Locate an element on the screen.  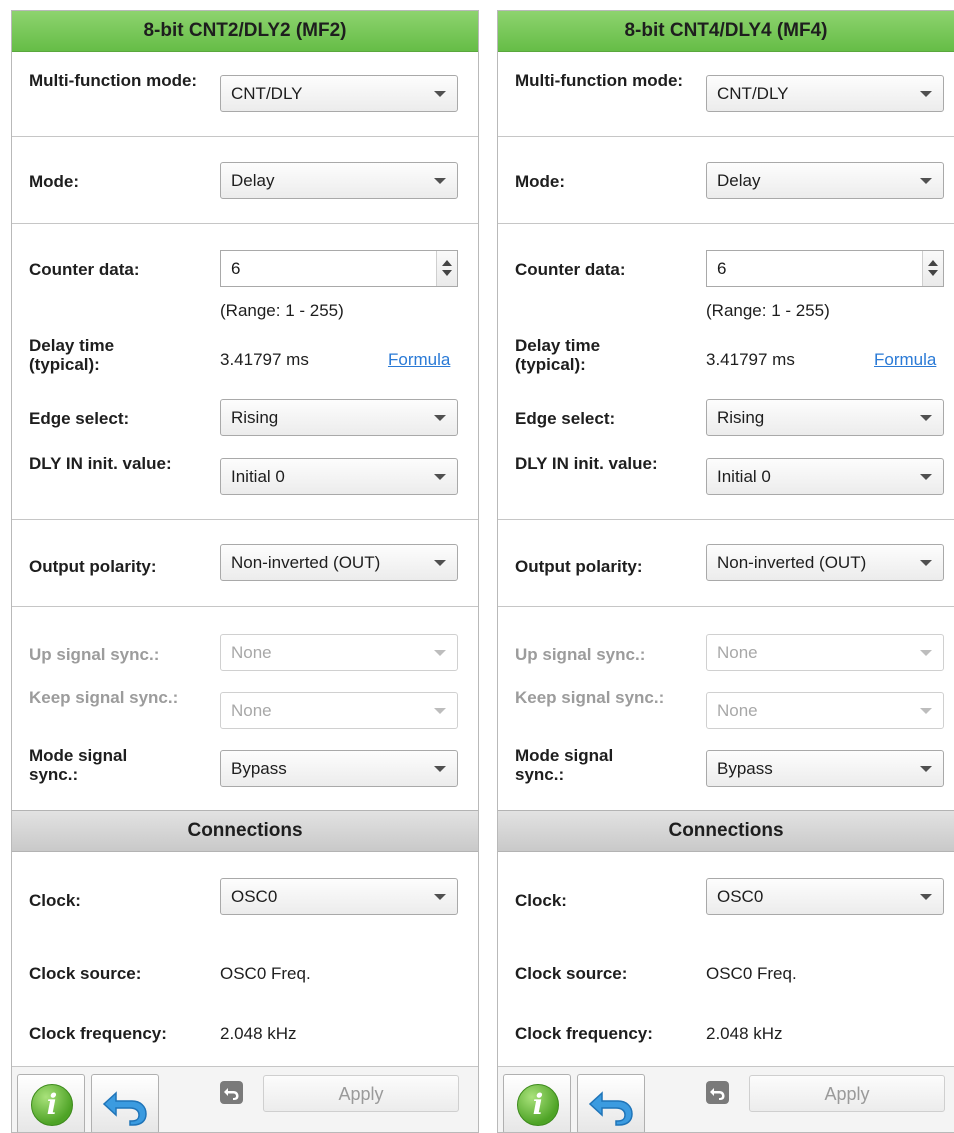
up-signal-sync-dropdown: None is located at coordinates (825, 652).